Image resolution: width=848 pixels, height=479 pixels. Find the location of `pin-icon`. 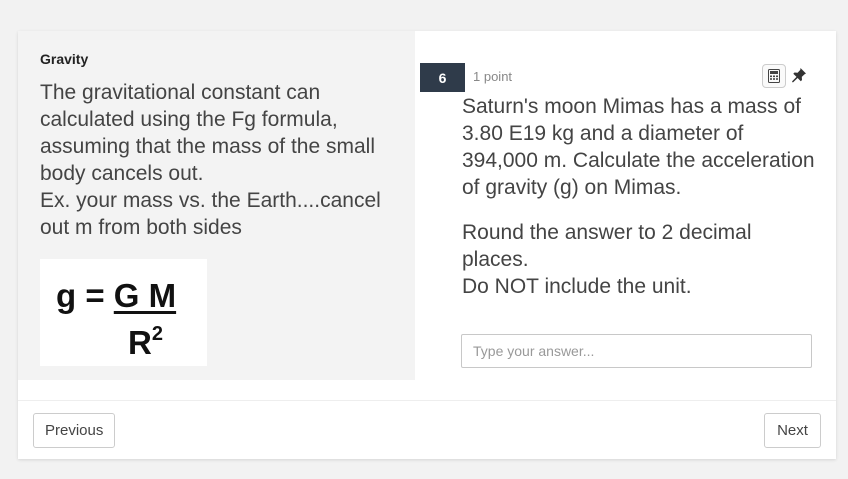

pin-icon is located at coordinates (799, 75).